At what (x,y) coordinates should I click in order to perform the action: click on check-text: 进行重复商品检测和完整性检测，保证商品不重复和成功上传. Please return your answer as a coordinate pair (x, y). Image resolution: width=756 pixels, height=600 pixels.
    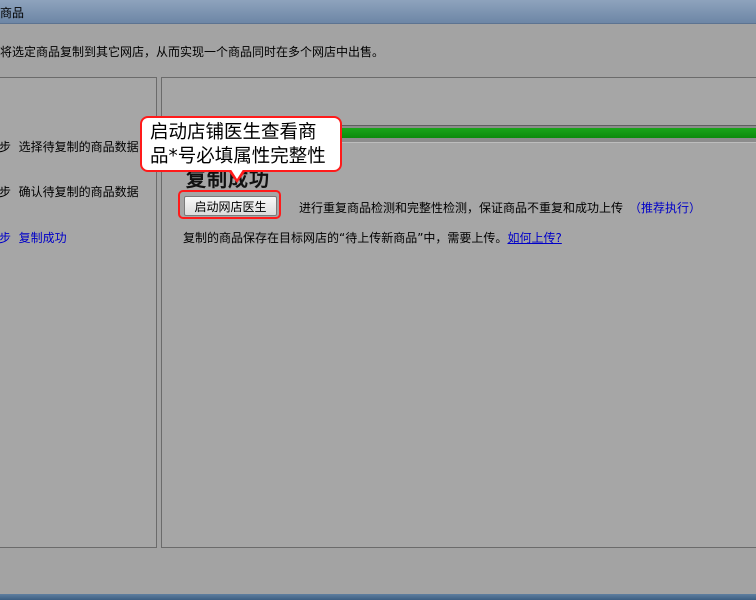
    Looking at the image, I should click on (461, 208).